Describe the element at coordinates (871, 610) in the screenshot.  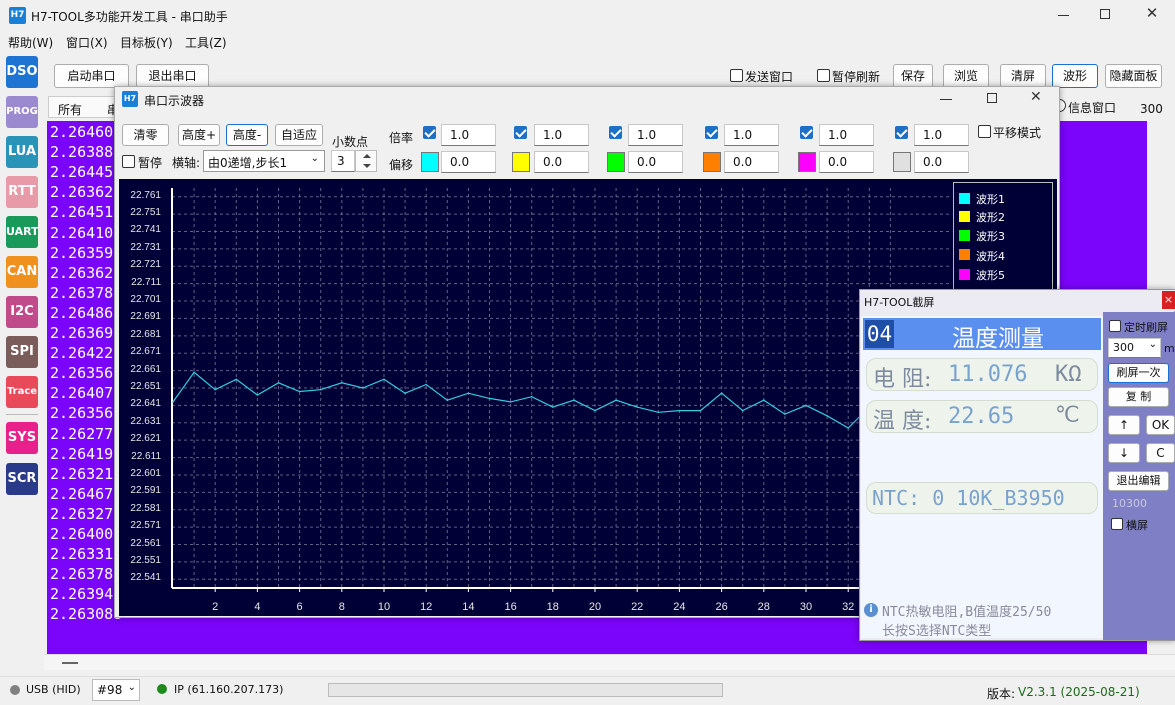
I see `info-icon: i` at that location.